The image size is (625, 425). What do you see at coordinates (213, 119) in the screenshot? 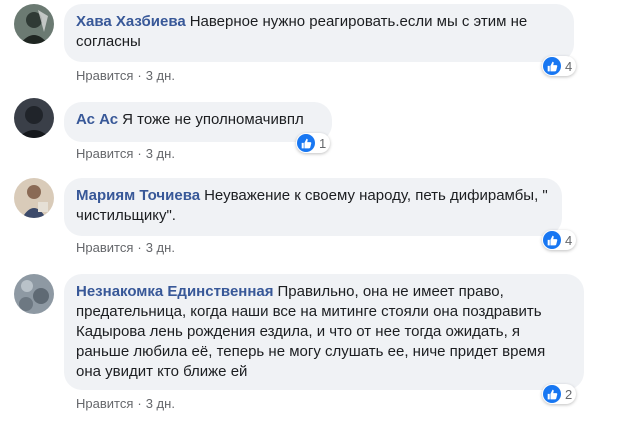
I see `comment-text: Я тоже не уполномачивпл` at bounding box center [213, 119].